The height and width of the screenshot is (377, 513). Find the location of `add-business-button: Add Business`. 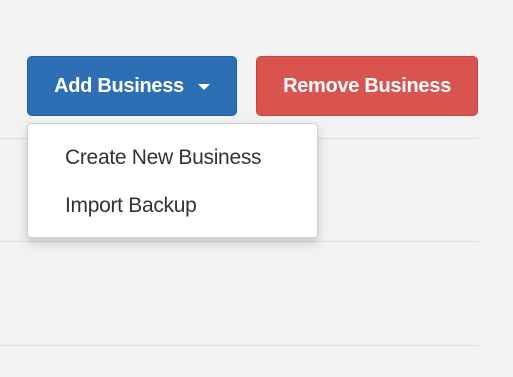

add-business-button: Add Business is located at coordinates (132, 86).